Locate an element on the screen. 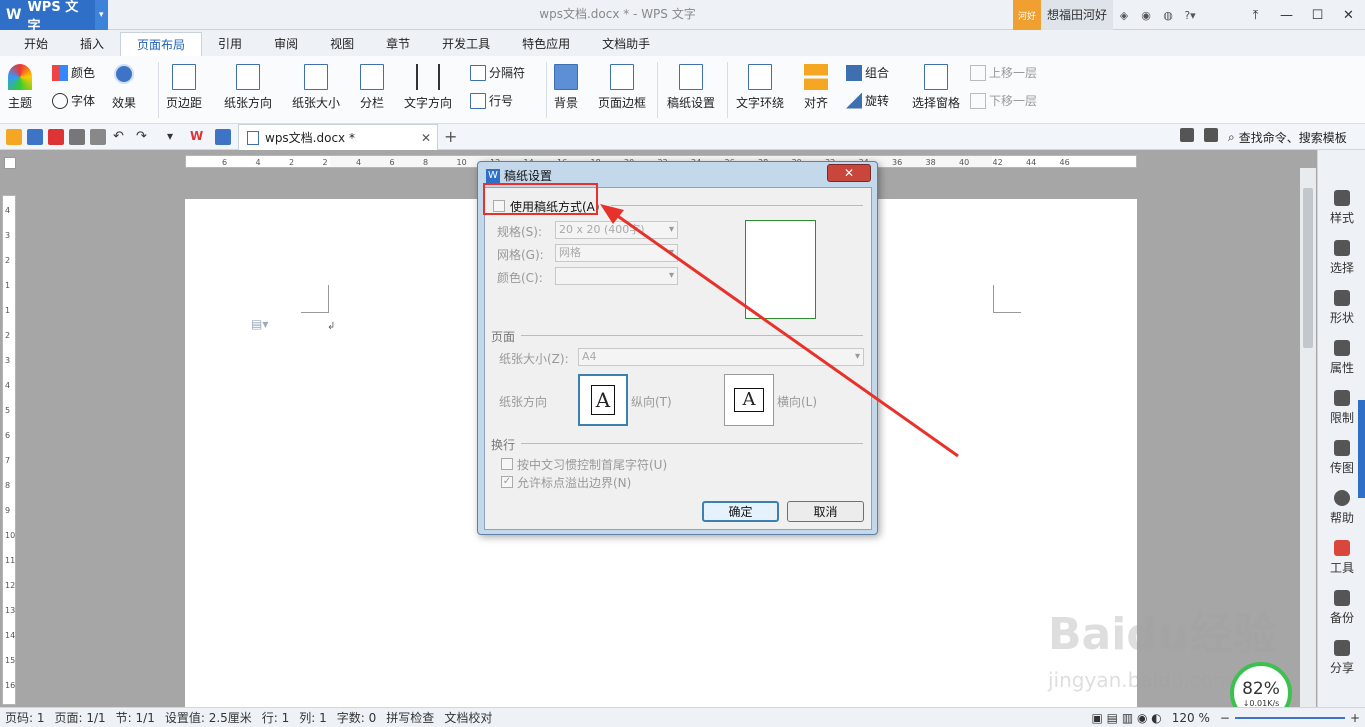 Image resolution: width=1365 pixels, height=727 pixels. paper-size-select: A4 is located at coordinates (721, 357).